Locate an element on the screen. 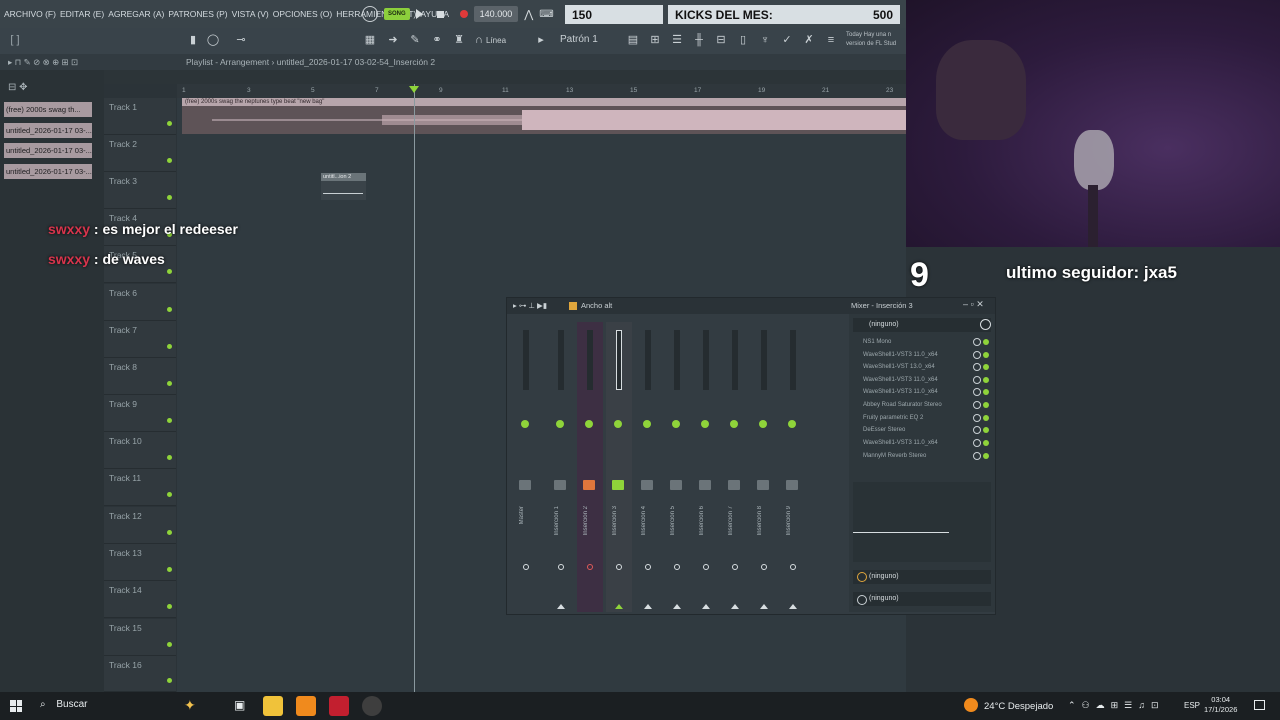 This screenshot has height=720, width=1280. menu-archivo: ARCHIVO (F) is located at coordinates (30, 14).